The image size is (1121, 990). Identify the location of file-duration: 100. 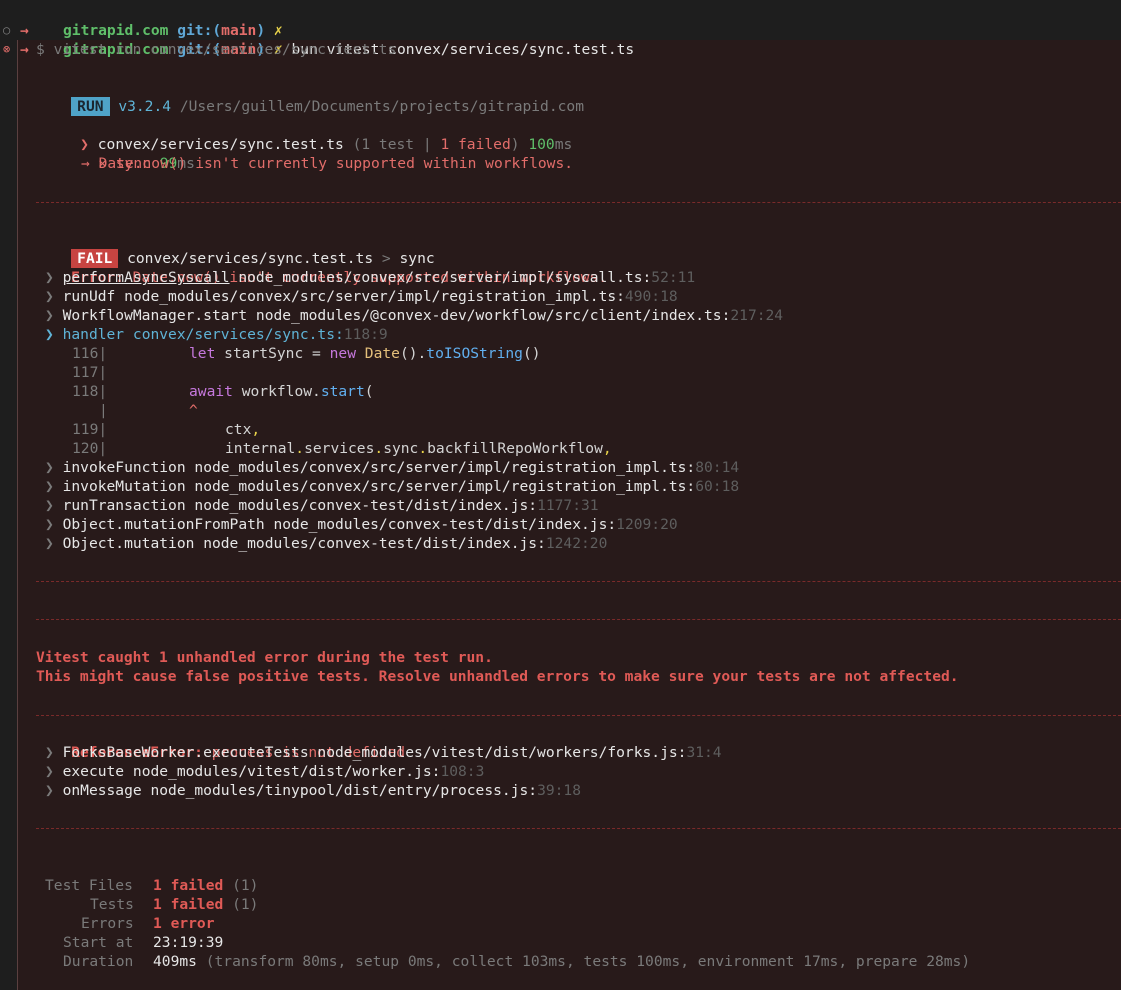
(541, 144).